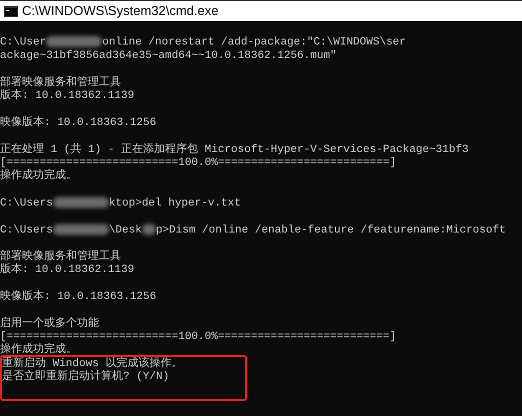 Image resolution: width=522 pixels, height=416 pixels. I want to click on console-line: 重新启动 Windows 以完成该操作。, so click(92, 364).